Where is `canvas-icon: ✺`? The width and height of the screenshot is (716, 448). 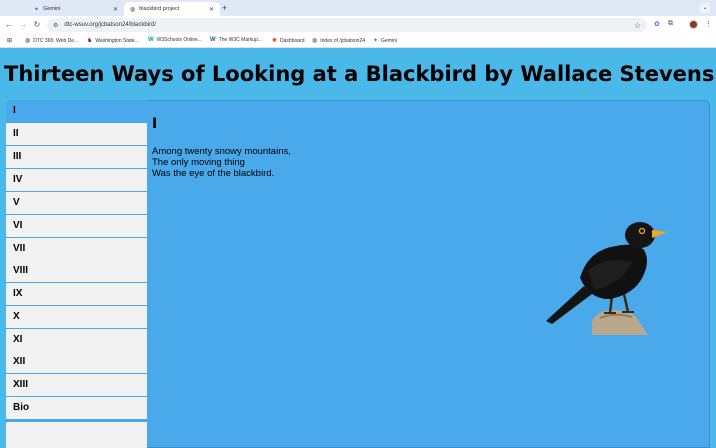
canvas-icon: ✺ is located at coordinates (275, 41).